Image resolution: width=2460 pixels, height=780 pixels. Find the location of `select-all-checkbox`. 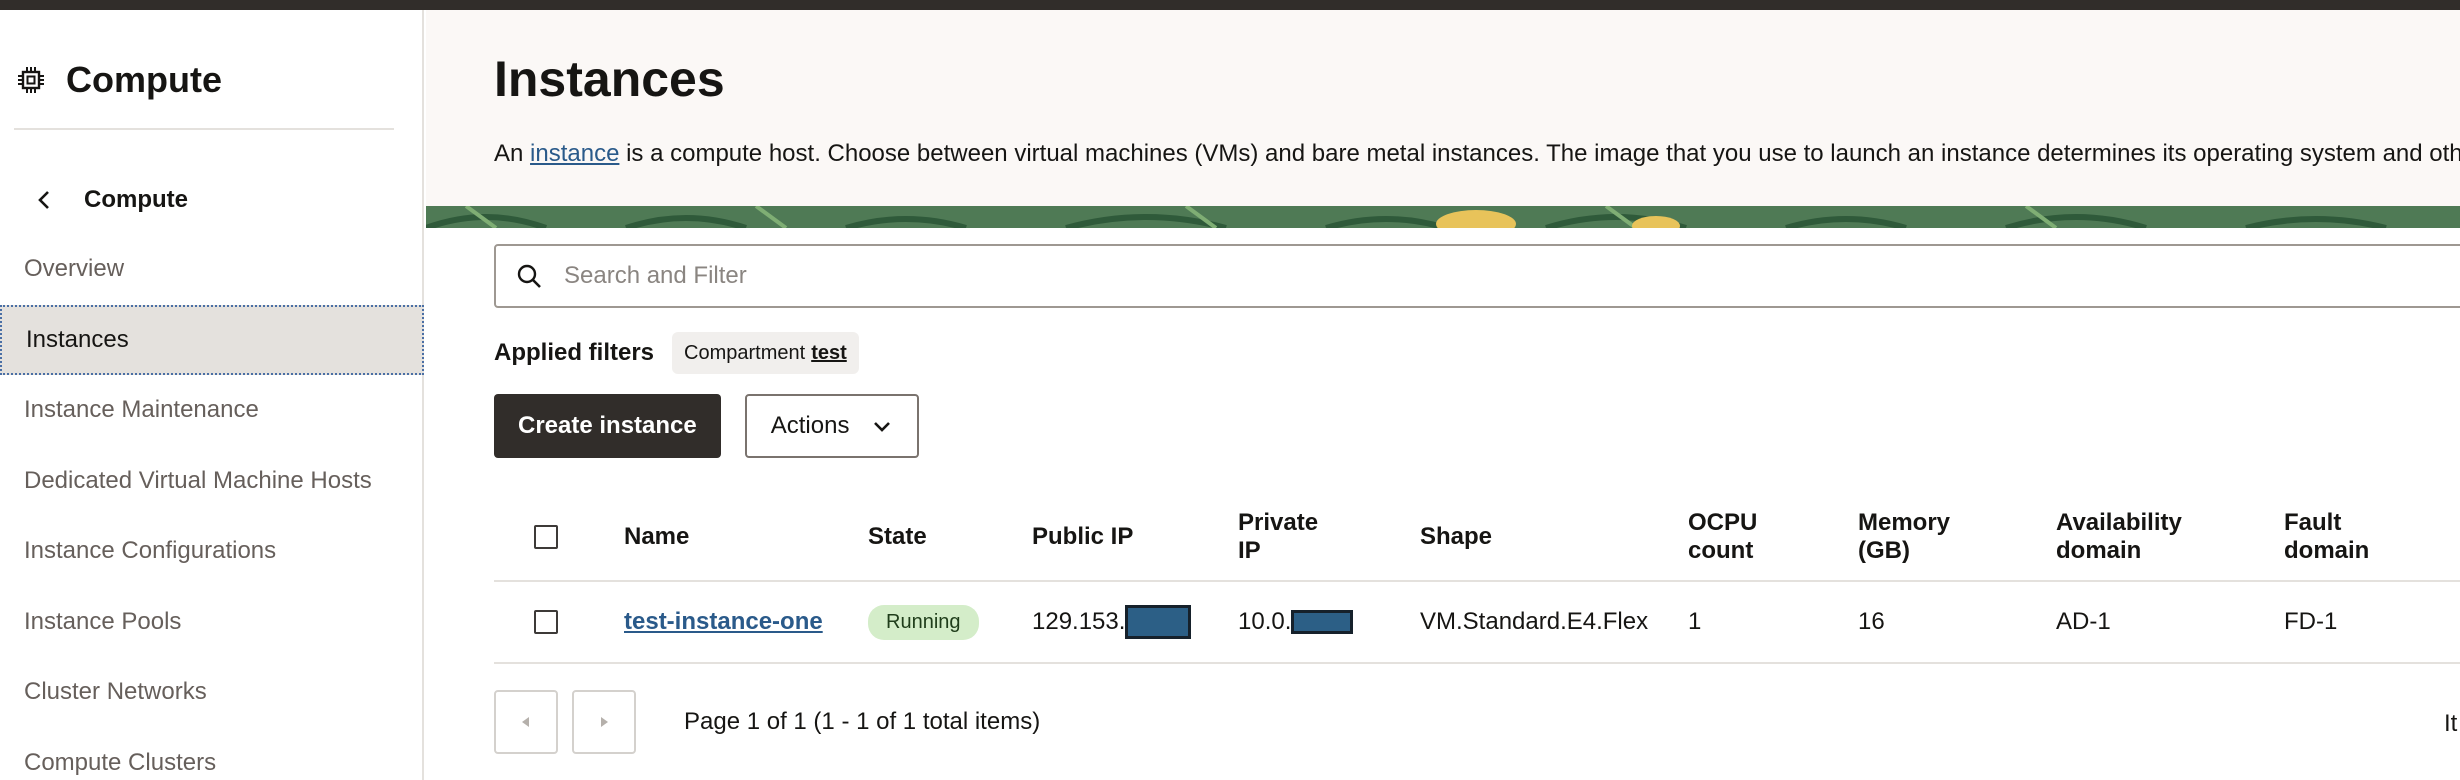

select-all-checkbox is located at coordinates (546, 537).